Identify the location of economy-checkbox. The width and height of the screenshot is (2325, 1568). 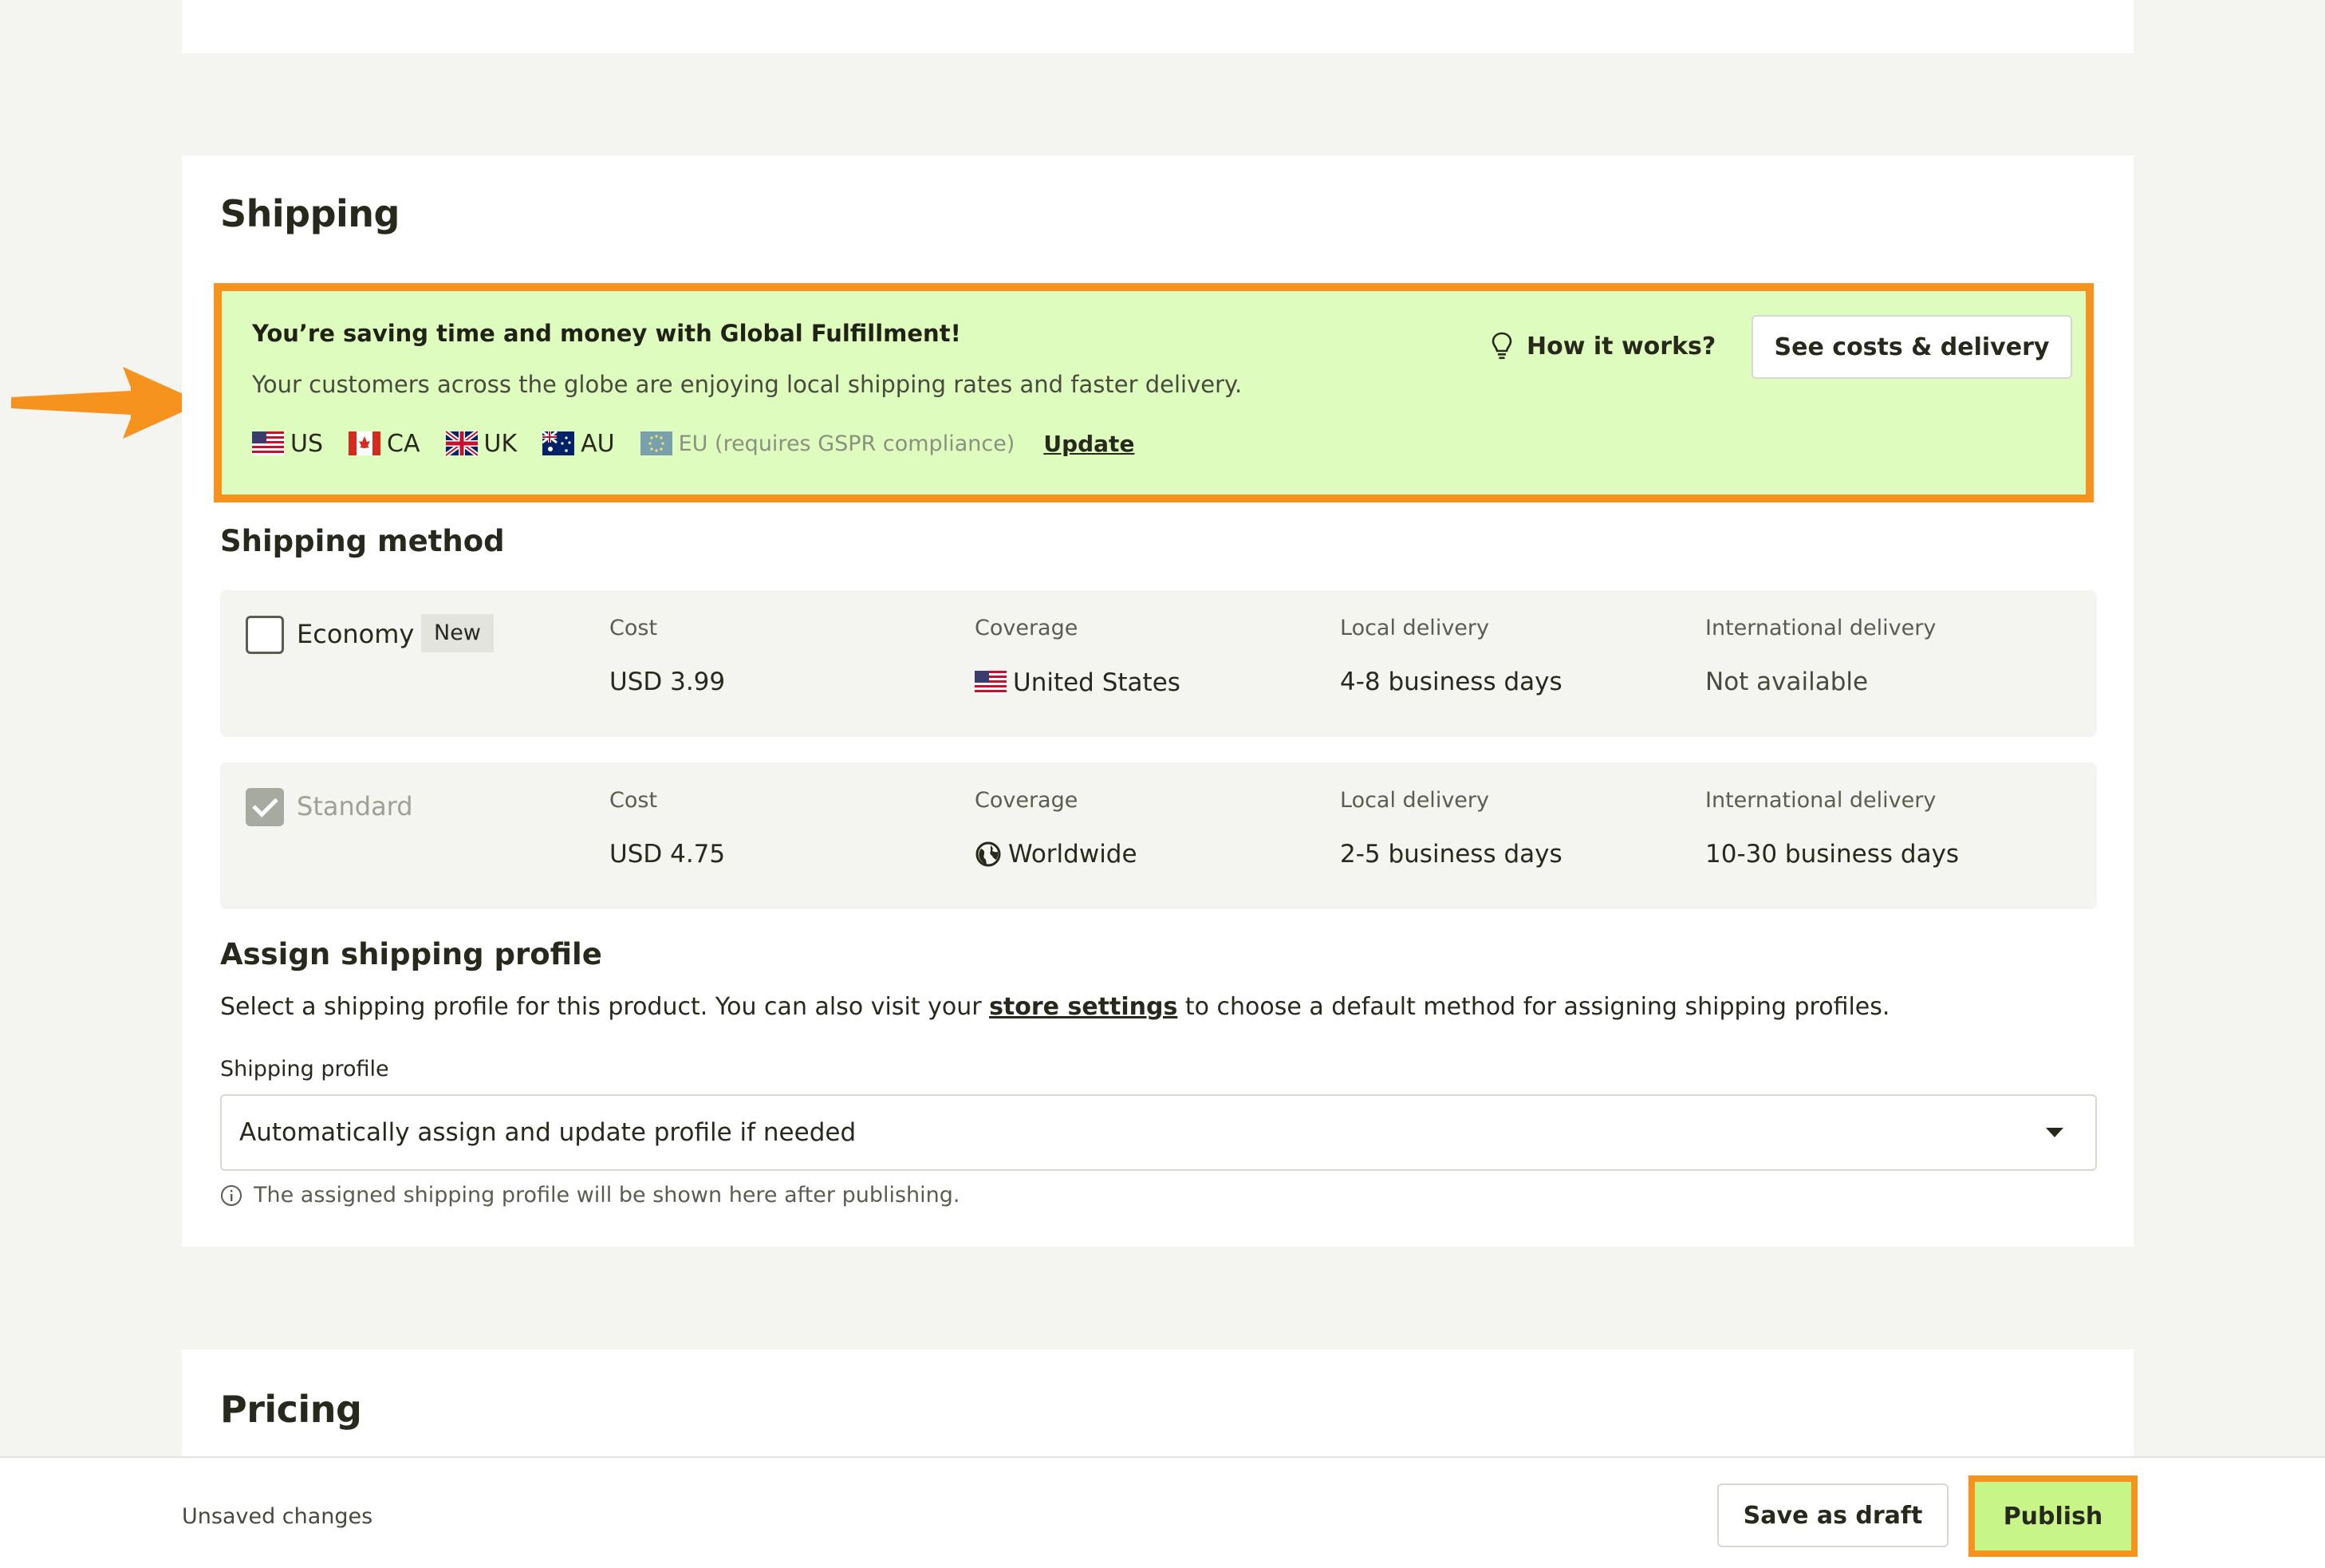
(265, 635).